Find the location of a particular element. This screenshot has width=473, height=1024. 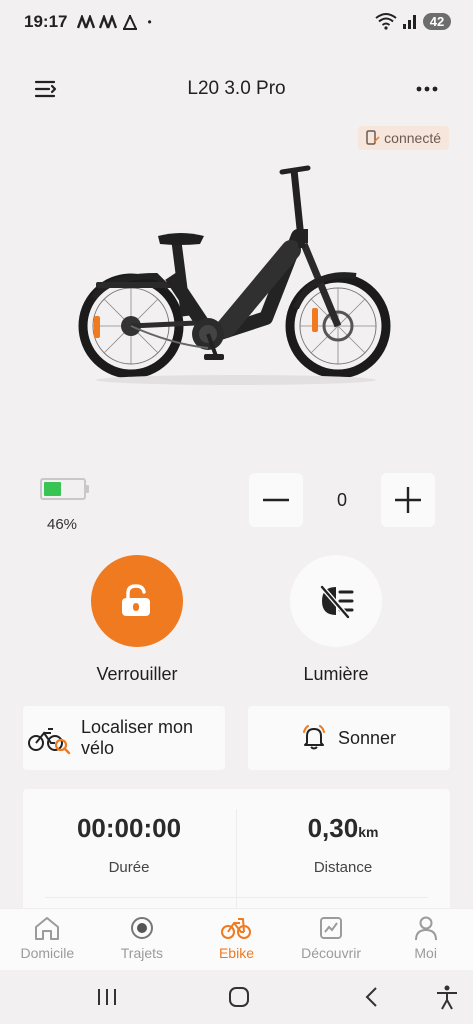

back-icon is located at coordinates (372, 997).